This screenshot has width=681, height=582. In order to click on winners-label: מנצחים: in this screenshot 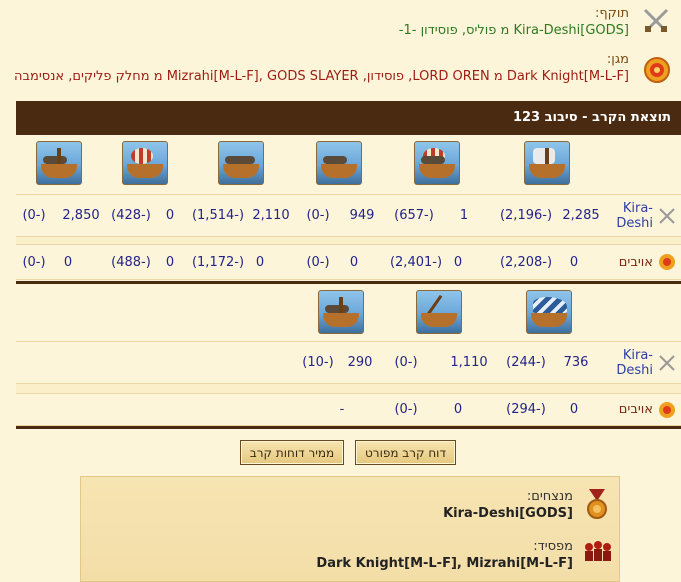, I will do `click(549, 496)`.